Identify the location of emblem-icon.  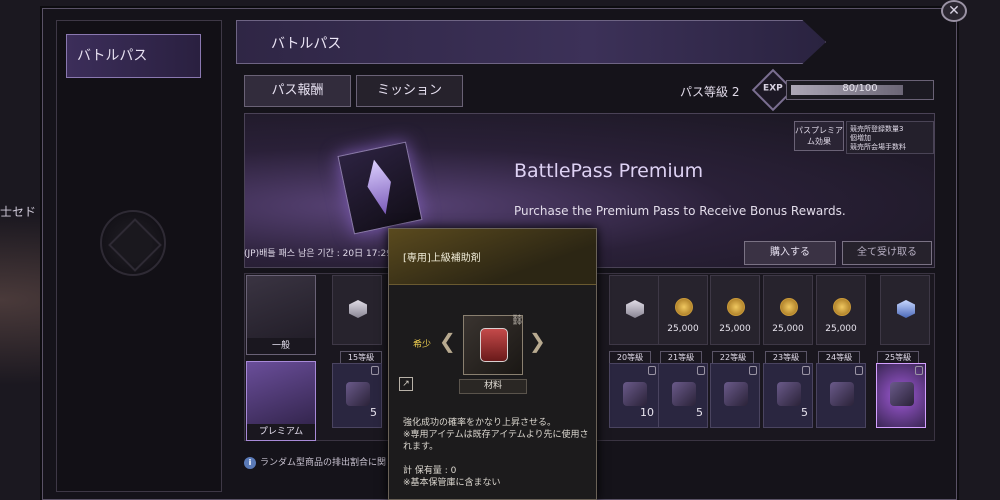
(133, 243).